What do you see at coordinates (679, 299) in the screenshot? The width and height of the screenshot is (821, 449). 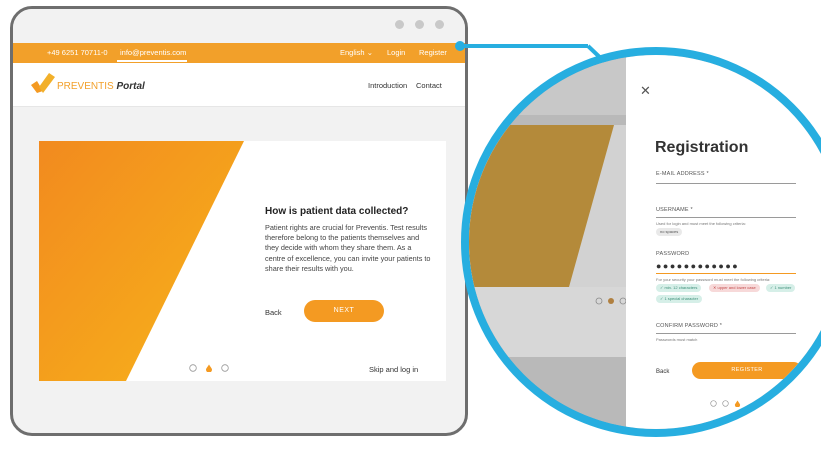 I see `criteria-chip-special: ✓ 1 special character` at bounding box center [679, 299].